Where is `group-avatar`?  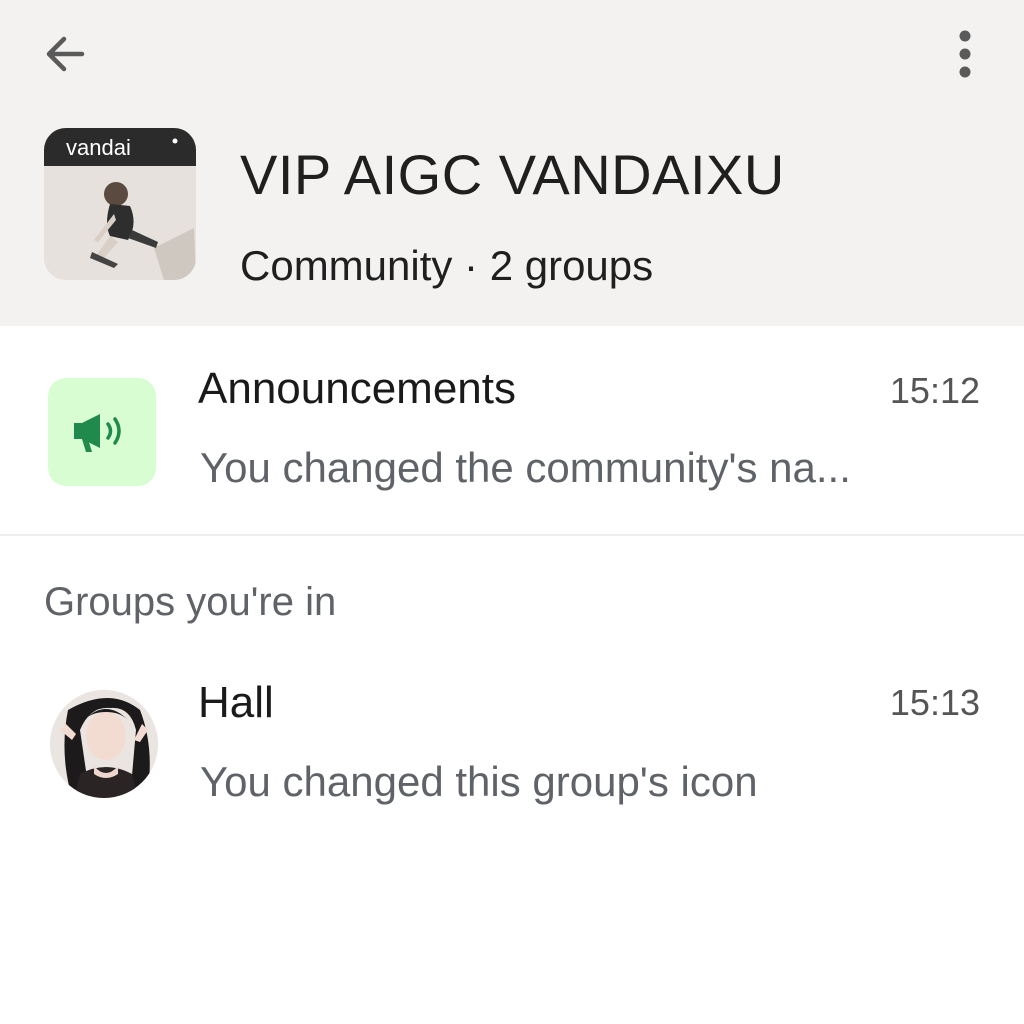 group-avatar is located at coordinates (104, 744).